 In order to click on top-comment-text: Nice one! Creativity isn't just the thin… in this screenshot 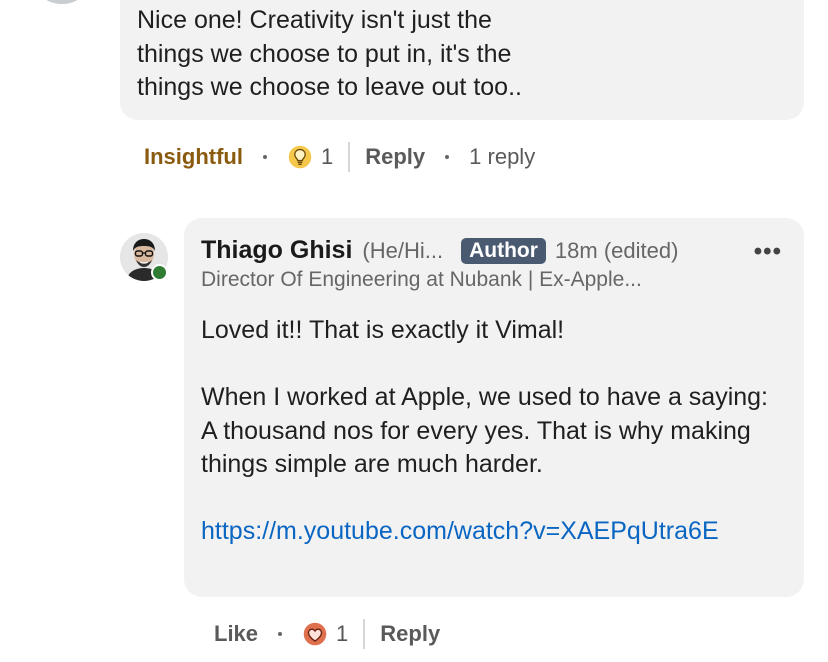, I will do `click(465, 54)`.